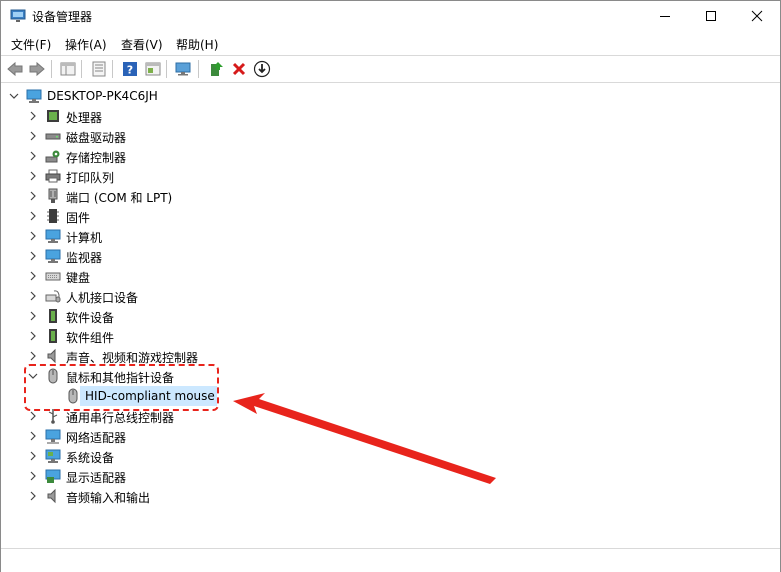  I want to click on tree-item-software-devices: 软件设备, so click(390, 316).